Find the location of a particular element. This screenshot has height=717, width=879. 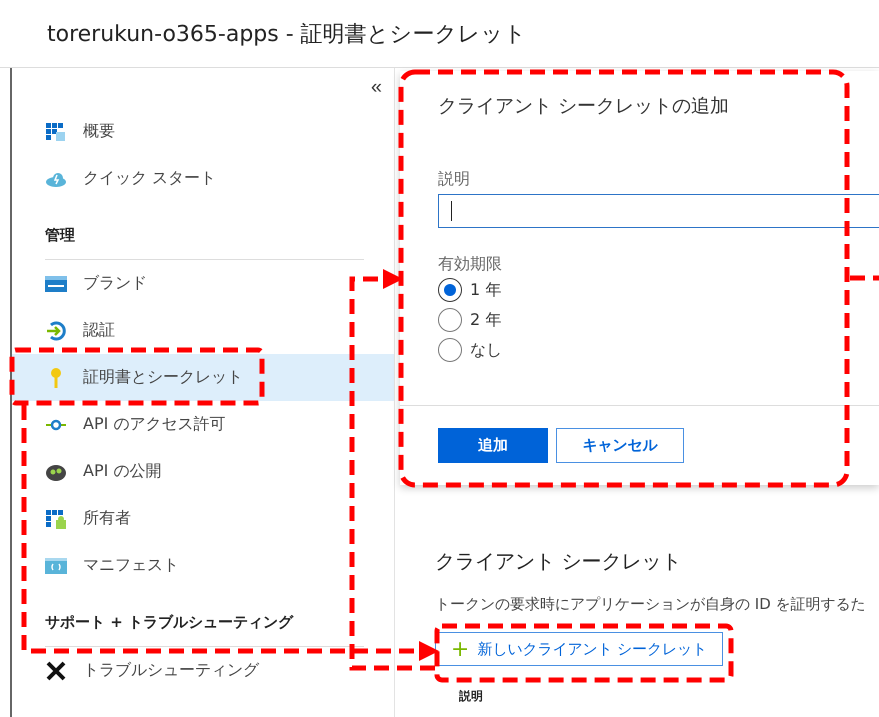

sidebar-item: マニフェスト is located at coordinates (203, 565).